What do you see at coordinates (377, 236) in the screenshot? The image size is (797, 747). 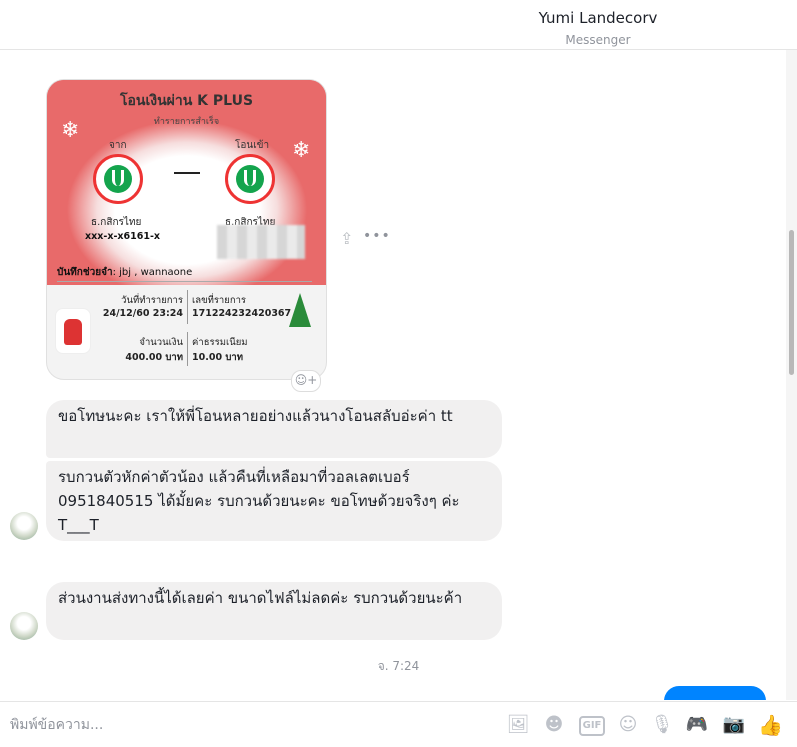 I see `more-icon: •••` at bounding box center [377, 236].